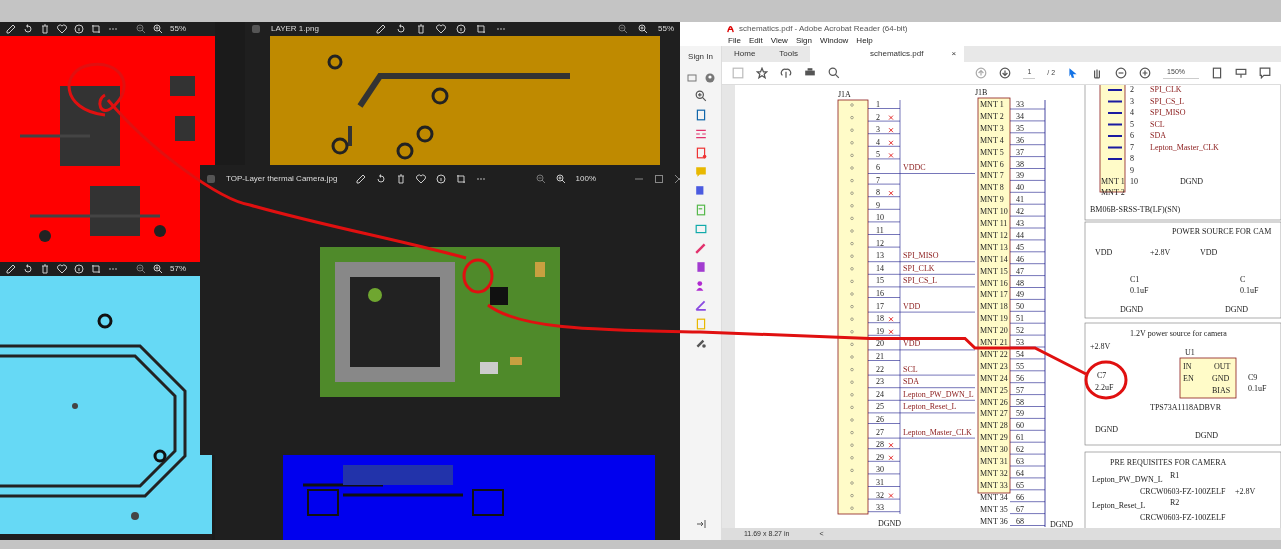 The height and width of the screenshot is (549, 1281). I want to click on menu-item: Window, so click(834, 40).